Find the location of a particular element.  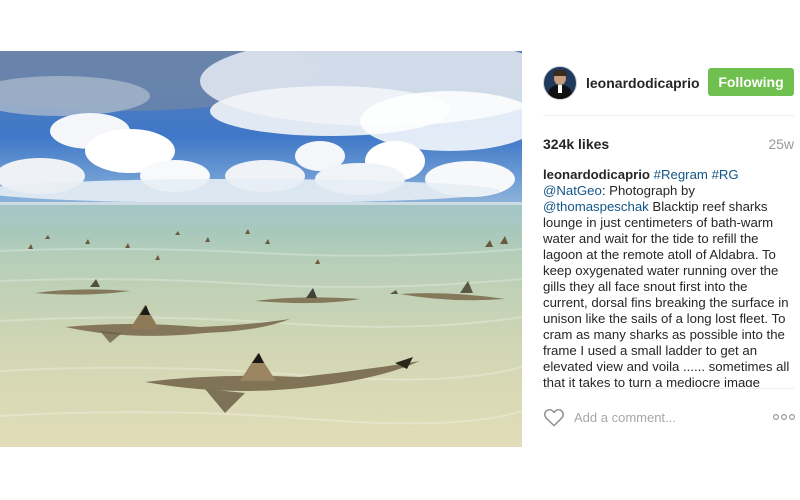

hashtag-link: #RG is located at coordinates (725, 174).